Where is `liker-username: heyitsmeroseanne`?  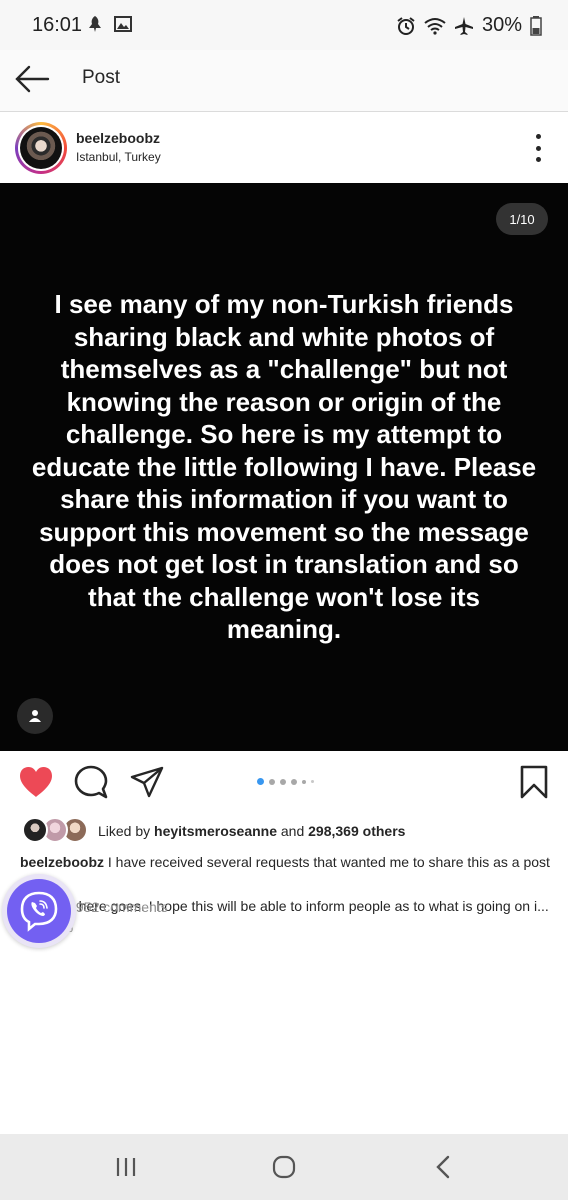
liker-username: heyitsmeroseanne is located at coordinates (215, 831).